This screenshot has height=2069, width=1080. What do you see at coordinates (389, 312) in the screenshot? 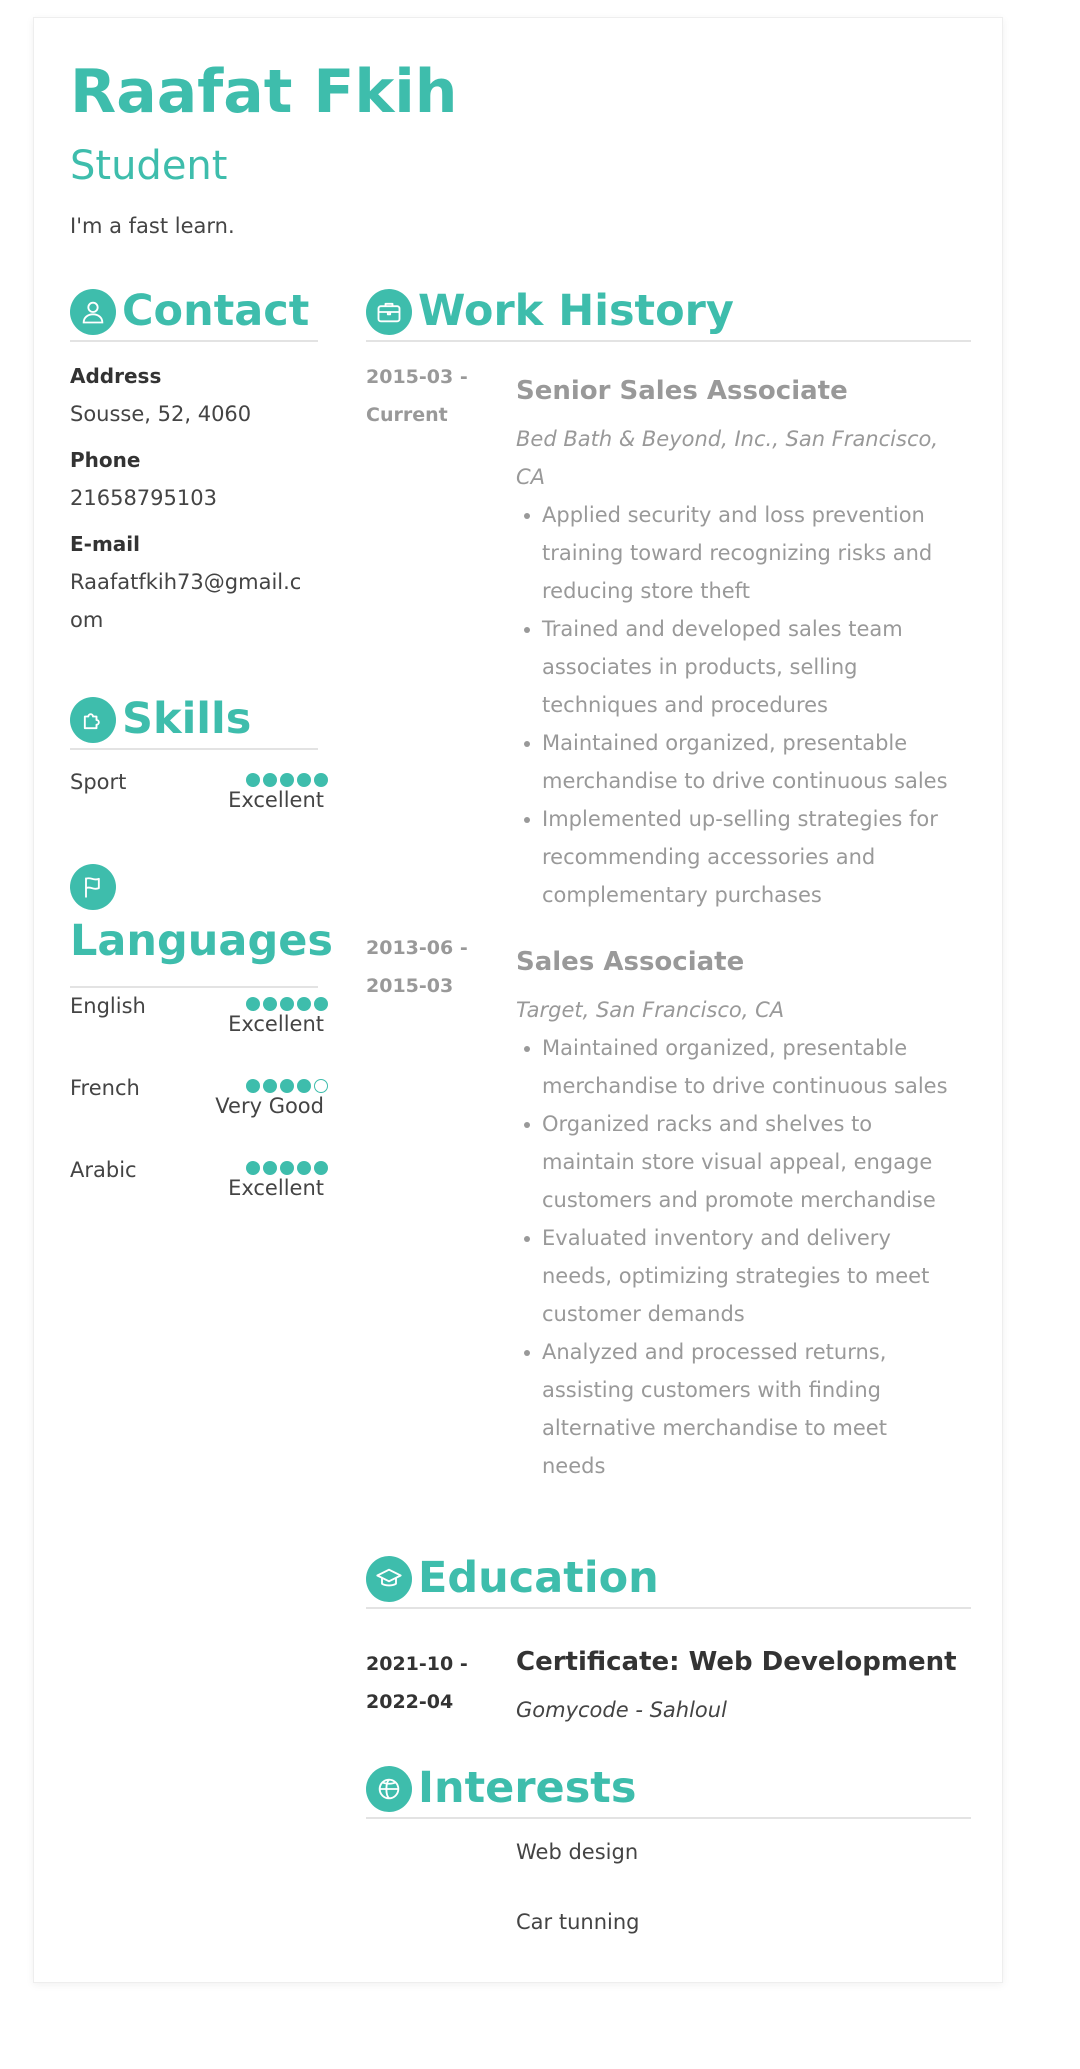
I see `briefcase-icon` at bounding box center [389, 312].